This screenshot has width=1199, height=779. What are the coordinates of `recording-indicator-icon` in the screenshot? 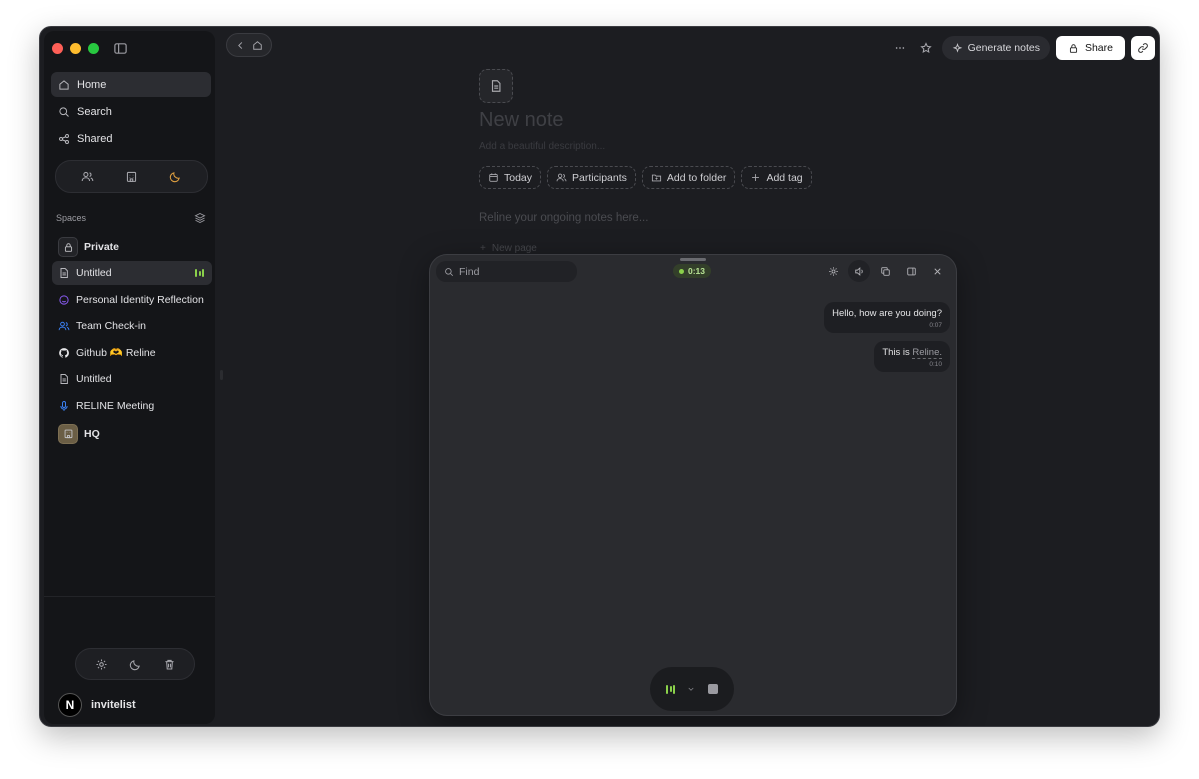 It's located at (199, 273).